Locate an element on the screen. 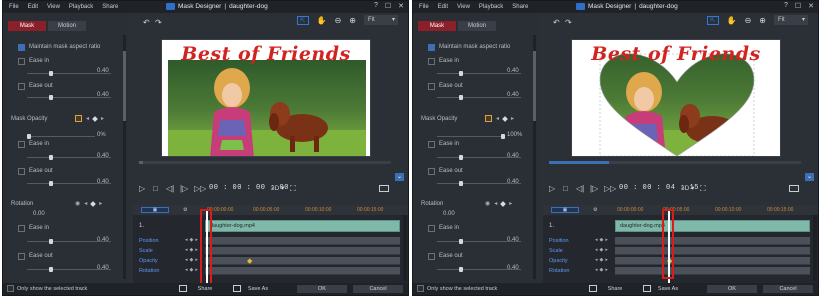 This screenshot has width=820, height=296. mask-opacity-slider is located at coordinates (471, 136).